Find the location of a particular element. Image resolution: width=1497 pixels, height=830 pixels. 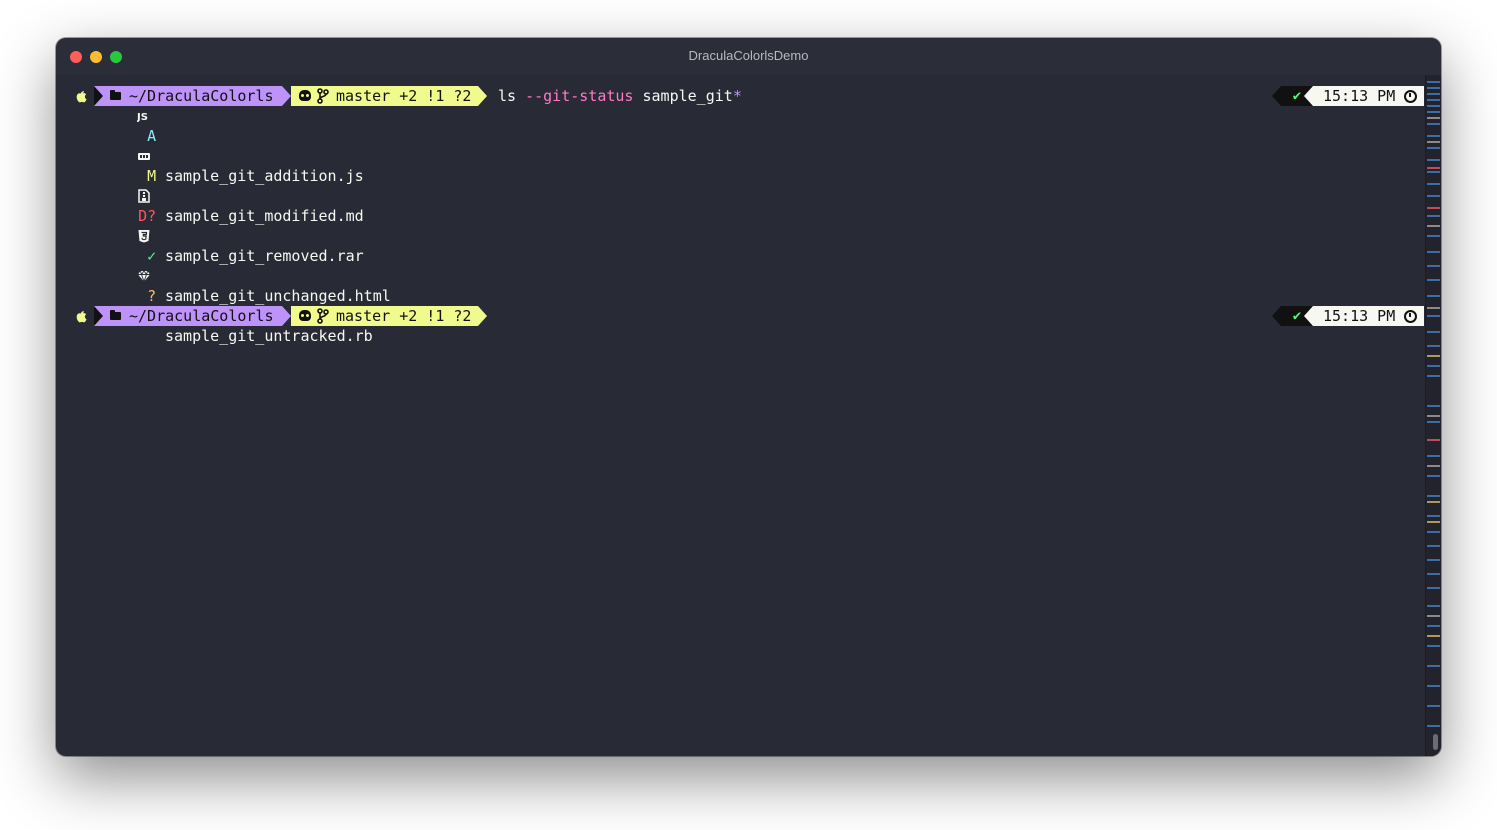

scrollbar-thumb is located at coordinates (1435, 742).